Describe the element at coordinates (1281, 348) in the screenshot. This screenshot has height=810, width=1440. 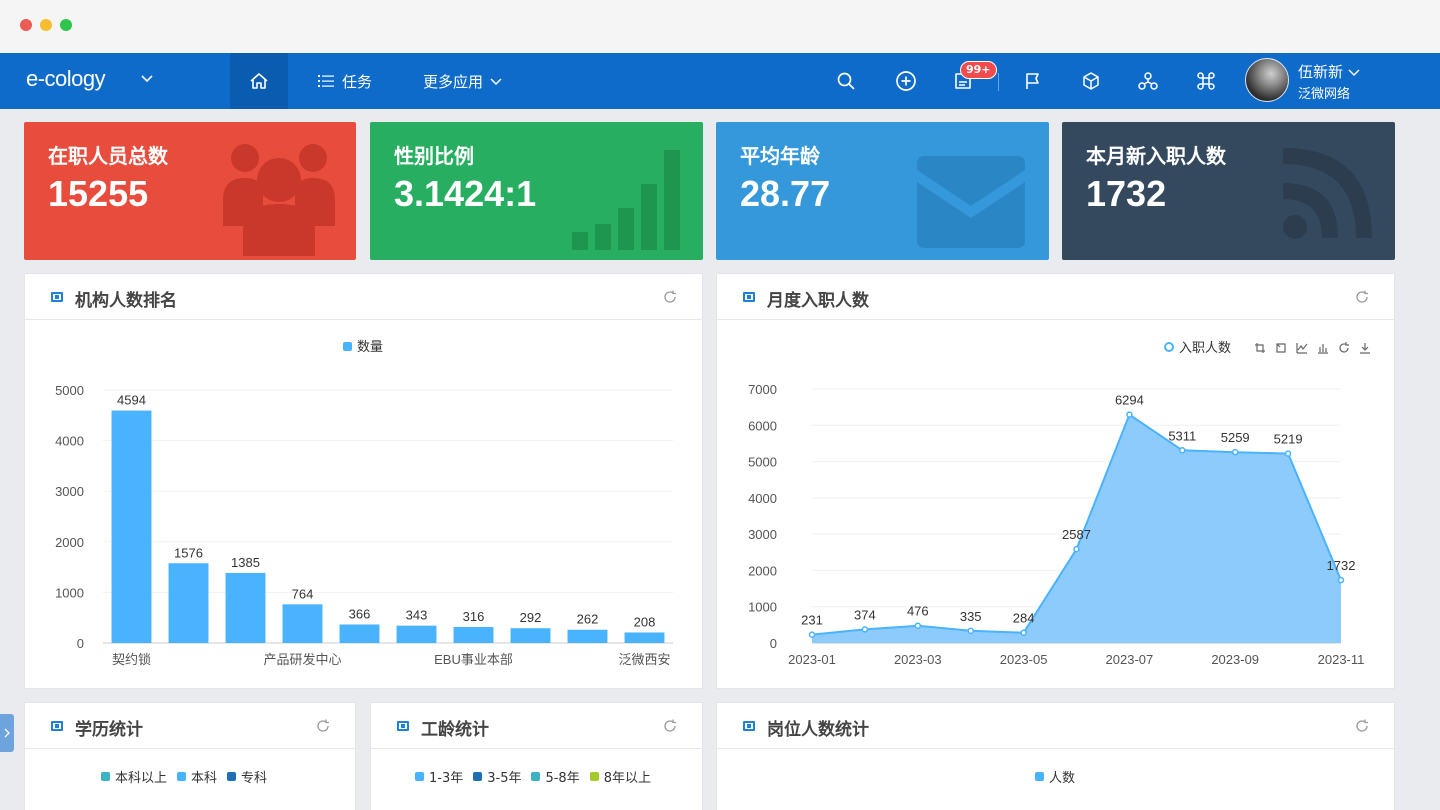
I see `zoom-reset-icon` at that location.